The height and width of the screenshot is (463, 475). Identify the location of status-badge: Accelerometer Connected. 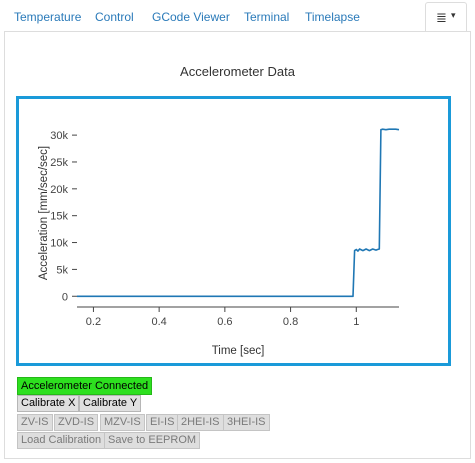
(85, 386).